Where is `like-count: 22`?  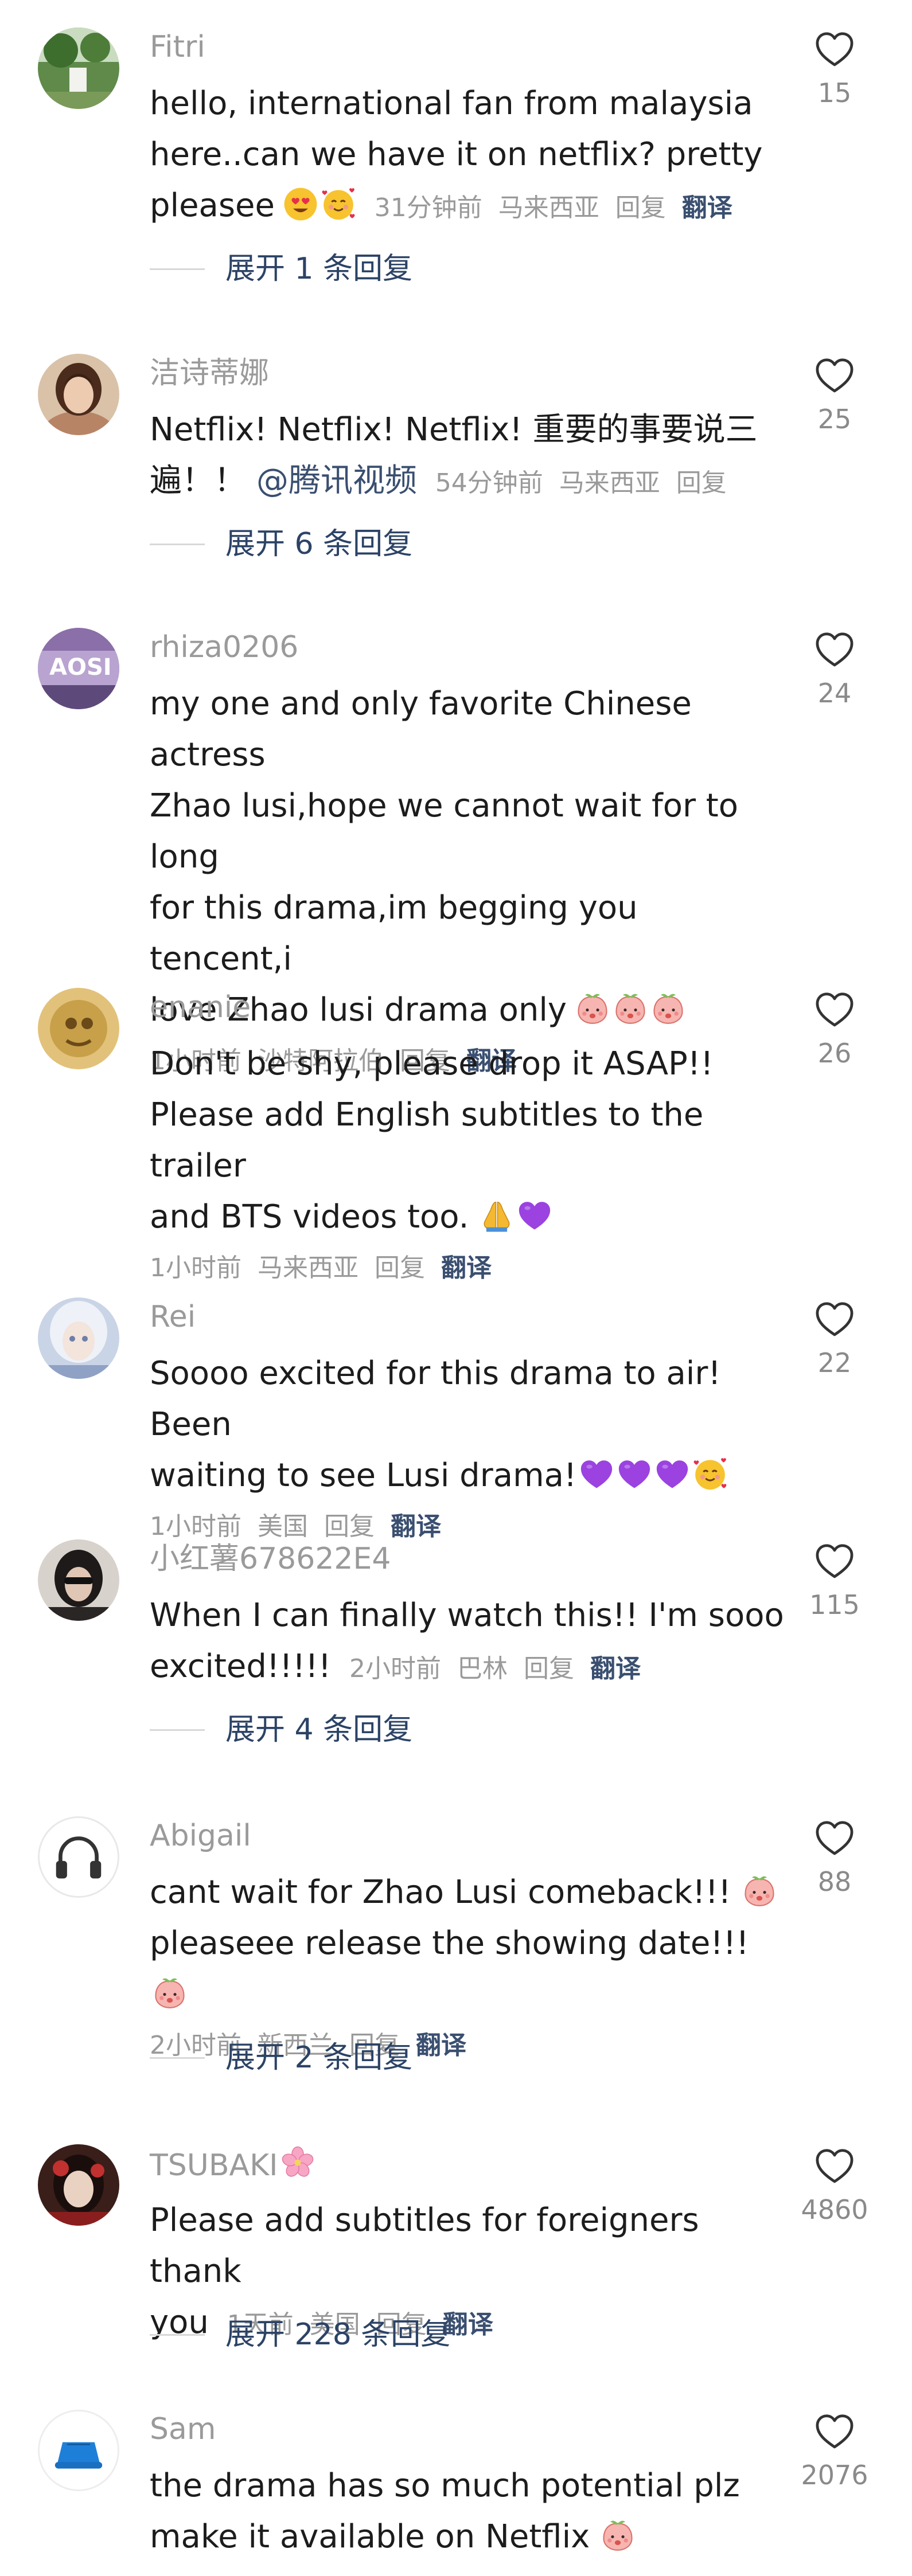 like-count: 22 is located at coordinates (834, 1362).